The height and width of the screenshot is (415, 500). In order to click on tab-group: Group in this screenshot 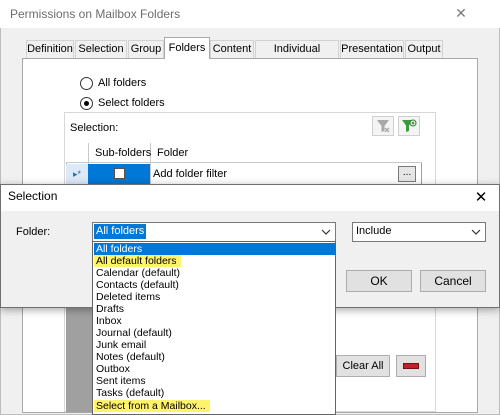, I will do `click(146, 49)`.